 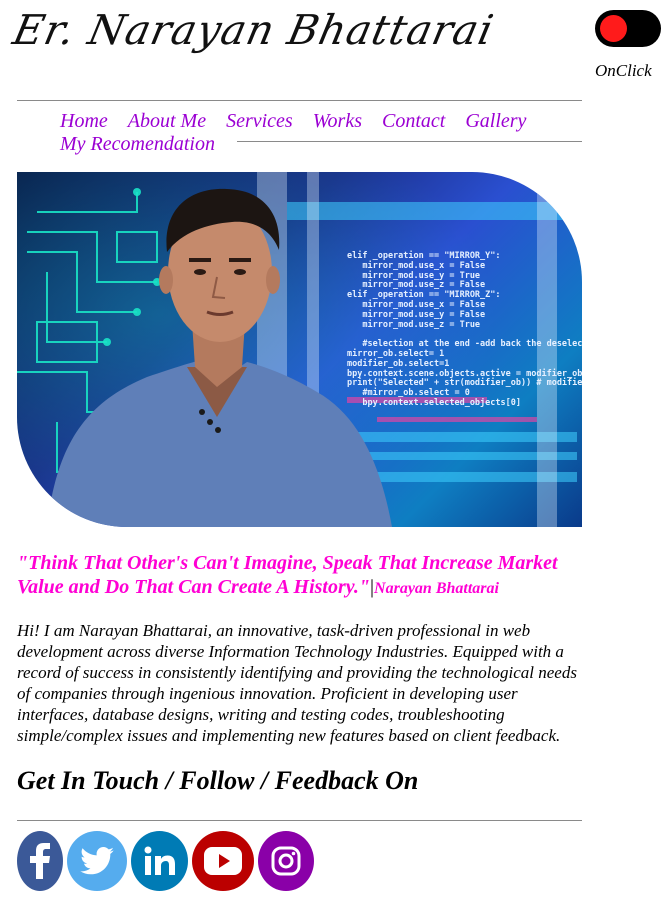 I want to click on twitter-link, so click(x=97, y=861).